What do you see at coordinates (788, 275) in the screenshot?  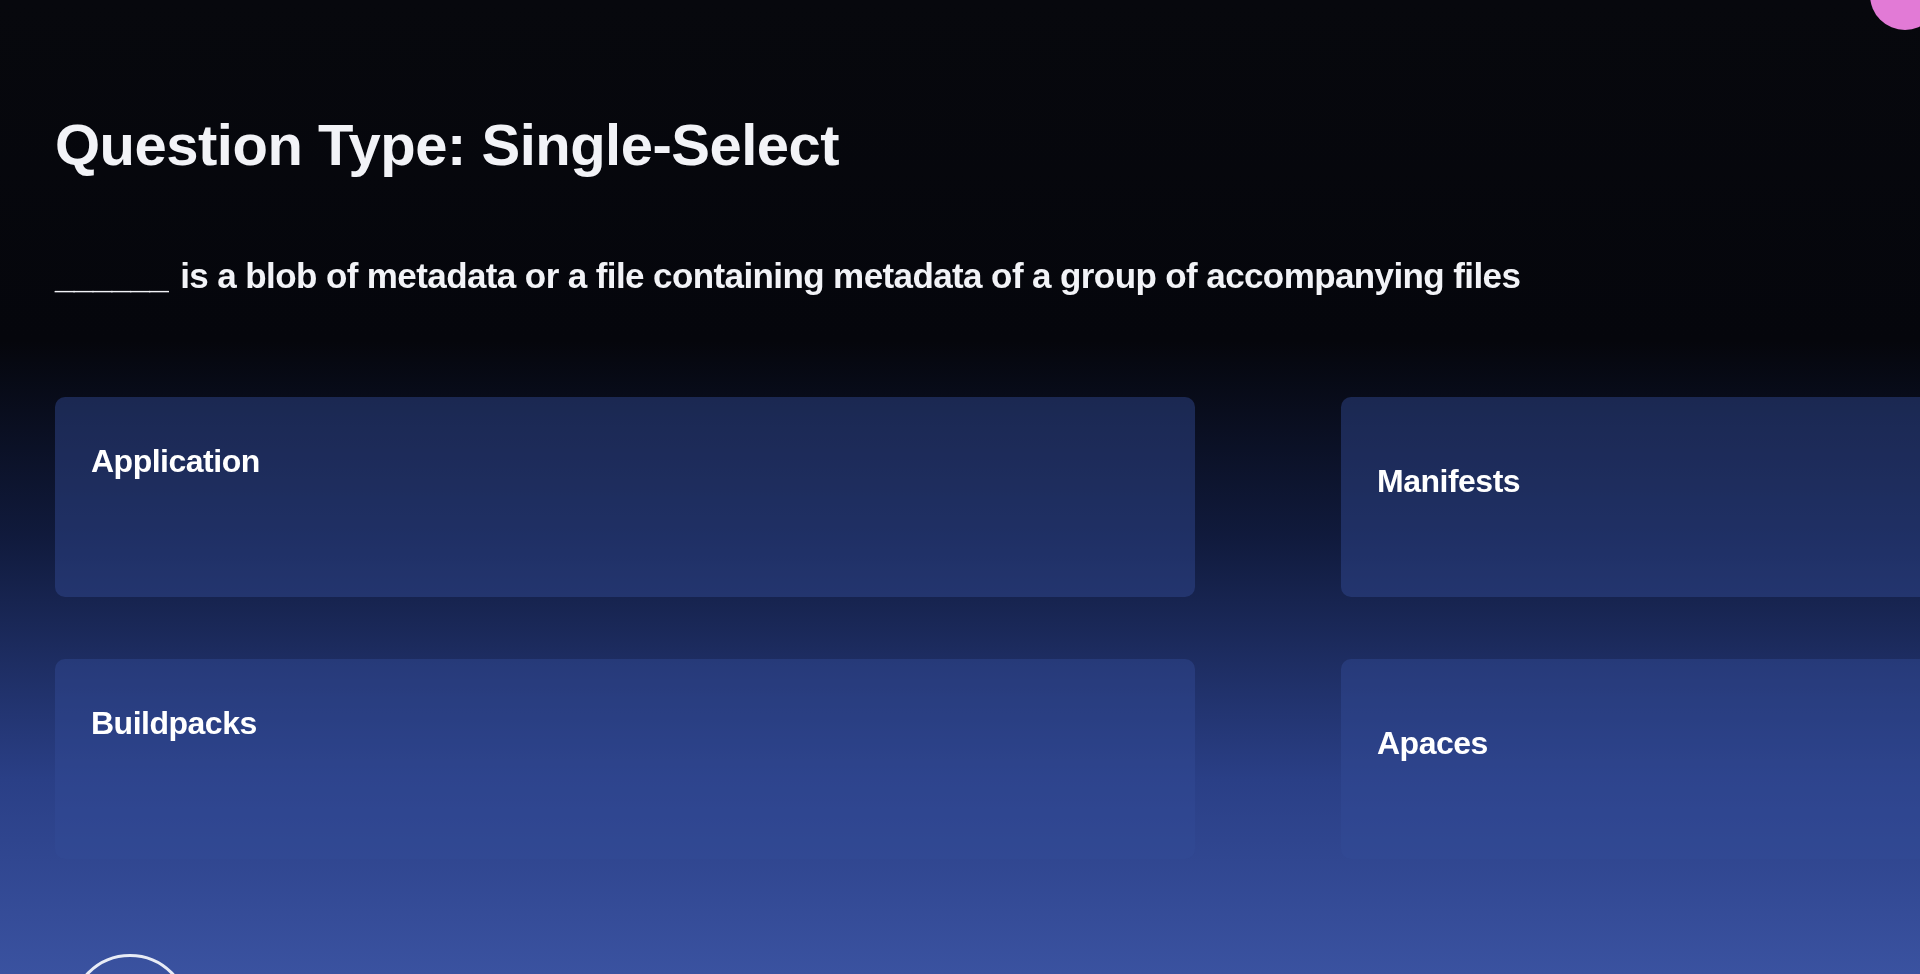 I see `question-text: ______ is a blob of metadata or a file containing metadata of a group of accompanying files` at bounding box center [788, 275].